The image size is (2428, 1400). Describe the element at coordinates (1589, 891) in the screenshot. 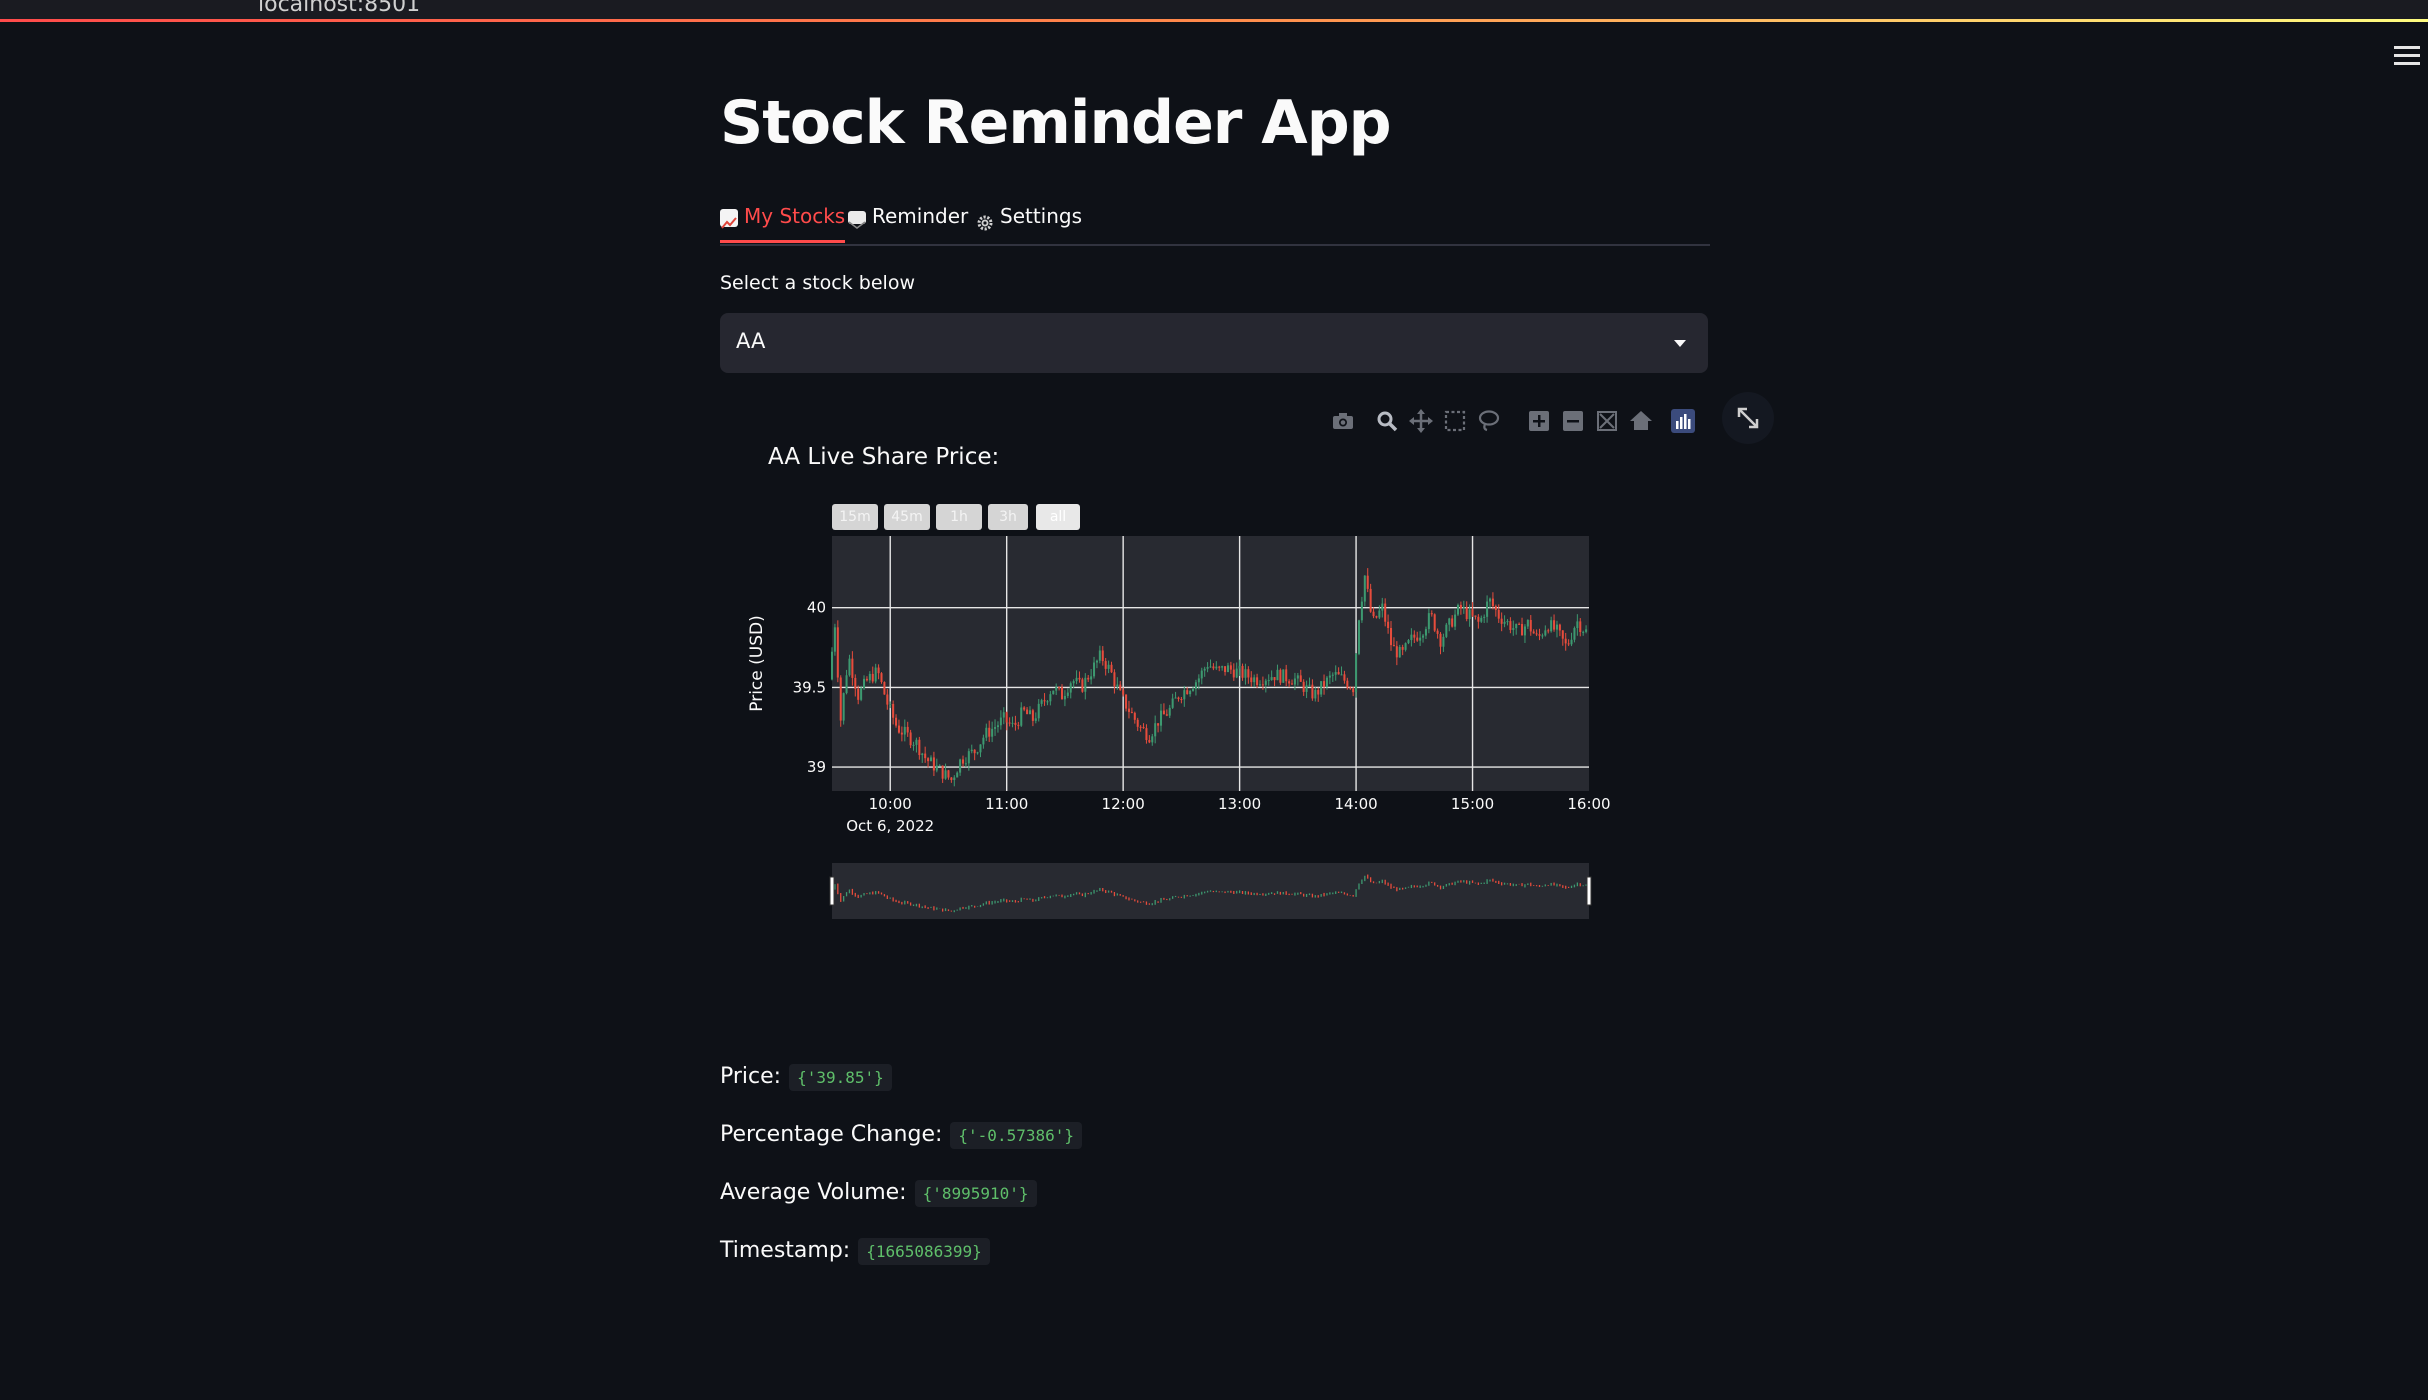

I see `range-slider-handle-right` at that location.